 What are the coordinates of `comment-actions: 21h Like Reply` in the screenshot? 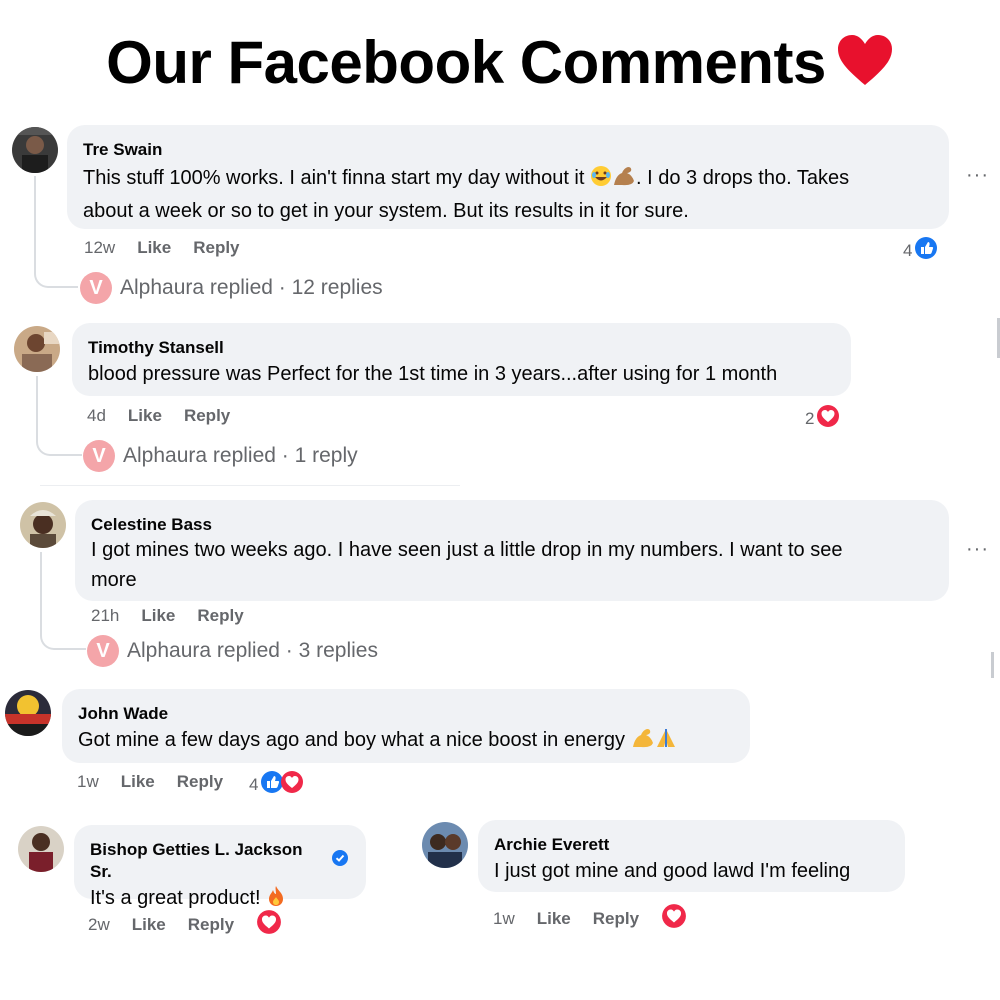 It's located at (167, 616).